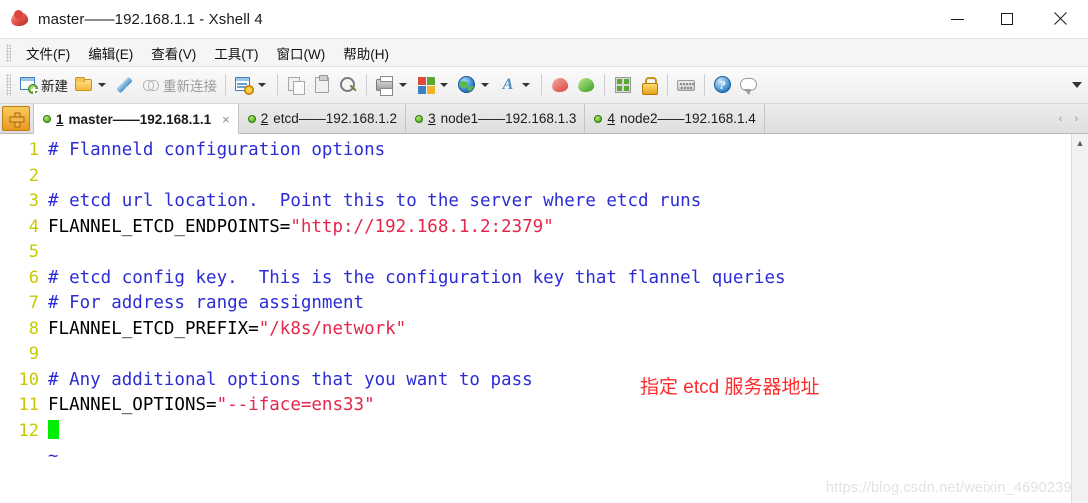 The width and height of the screenshot is (1088, 503). I want to click on scroll-up-icon: ▲, so click(1080, 142).